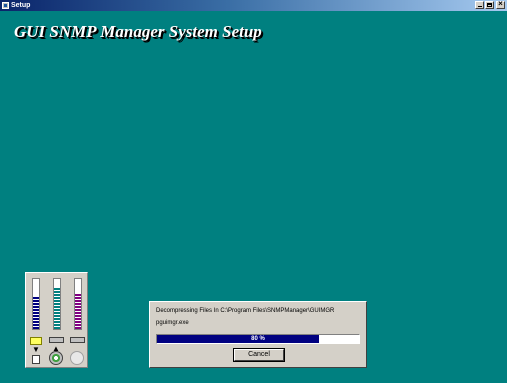 This screenshot has height=383, width=507. I want to click on setup-banner-title: GUI SNMP Manager System Setup, so click(138, 31).